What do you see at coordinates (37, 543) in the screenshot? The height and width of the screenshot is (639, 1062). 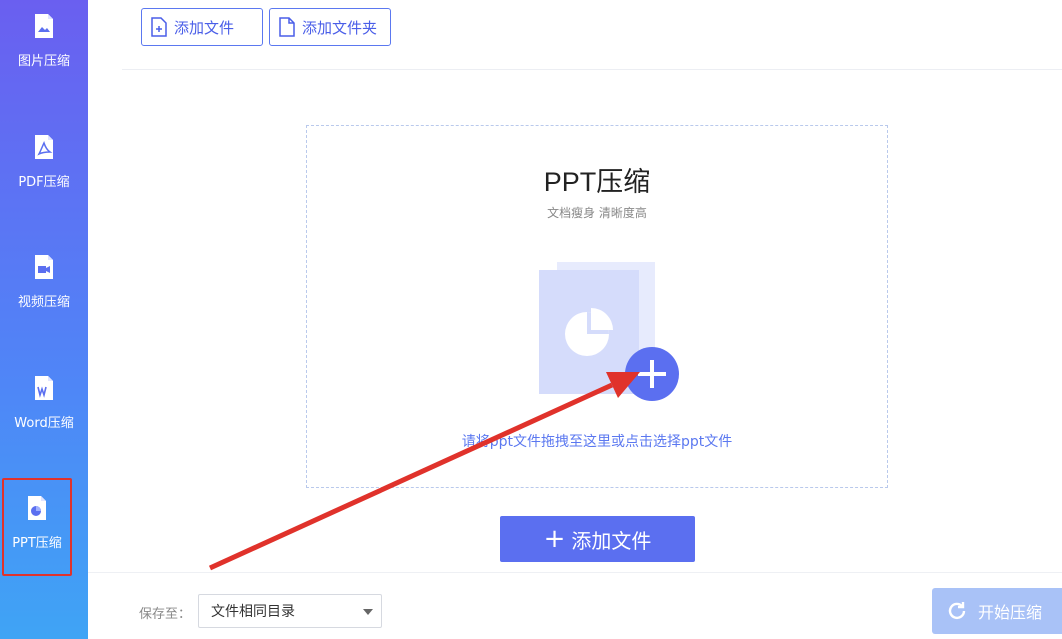 I see `sidebar-item-label: PPT压缩` at bounding box center [37, 543].